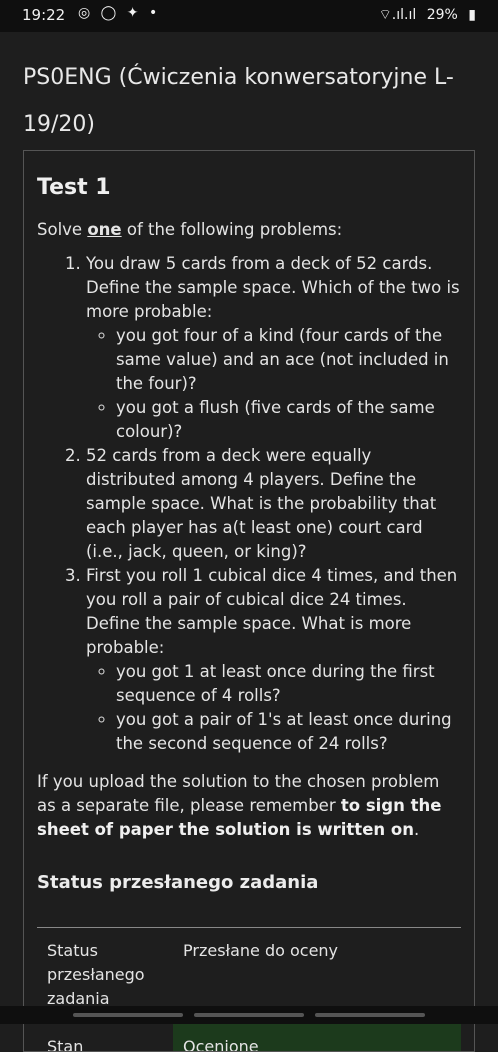 The height and width of the screenshot is (1052, 498). I want to click on intro-text: Solve, so click(62, 229).